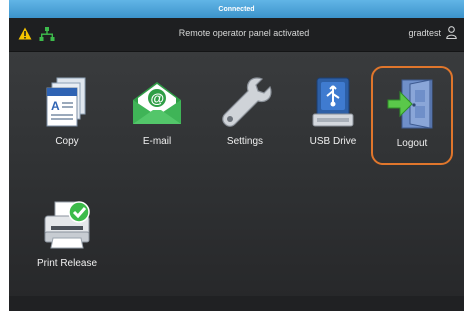 This screenshot has width=472, height=311. What do you see at coordinates (47, 34) in the screenshot?
I see `network-icon` at bounding box center [47, 34].